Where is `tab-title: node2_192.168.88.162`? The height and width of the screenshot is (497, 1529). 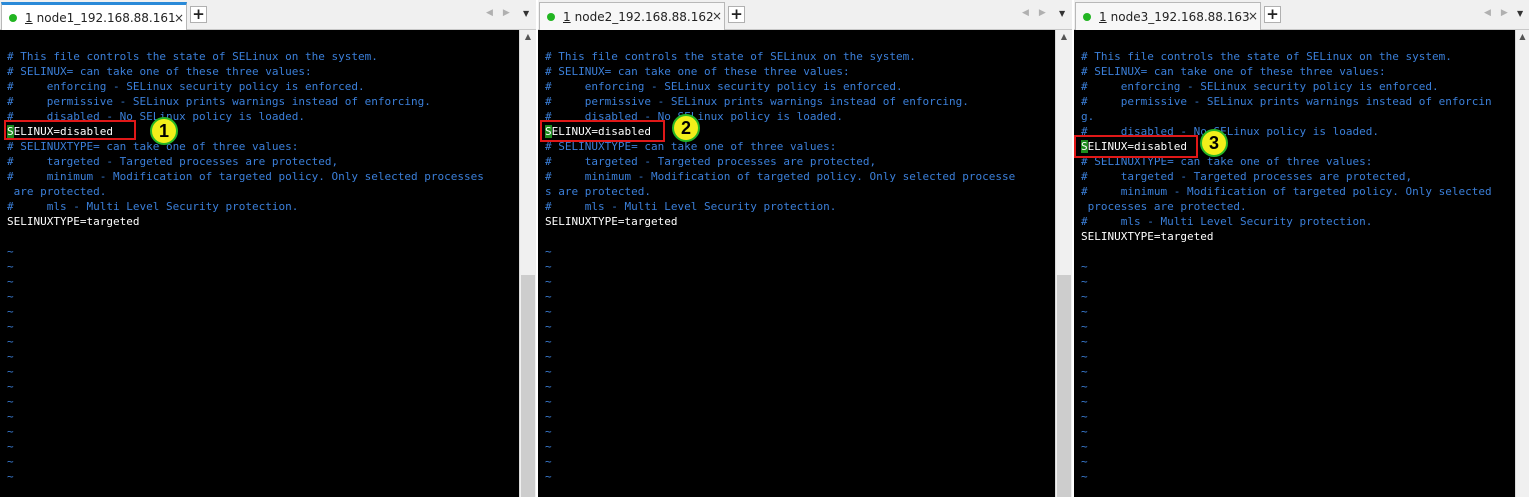 tab-title: node2_192.168.88.162 is located at coordinates (644, 16).